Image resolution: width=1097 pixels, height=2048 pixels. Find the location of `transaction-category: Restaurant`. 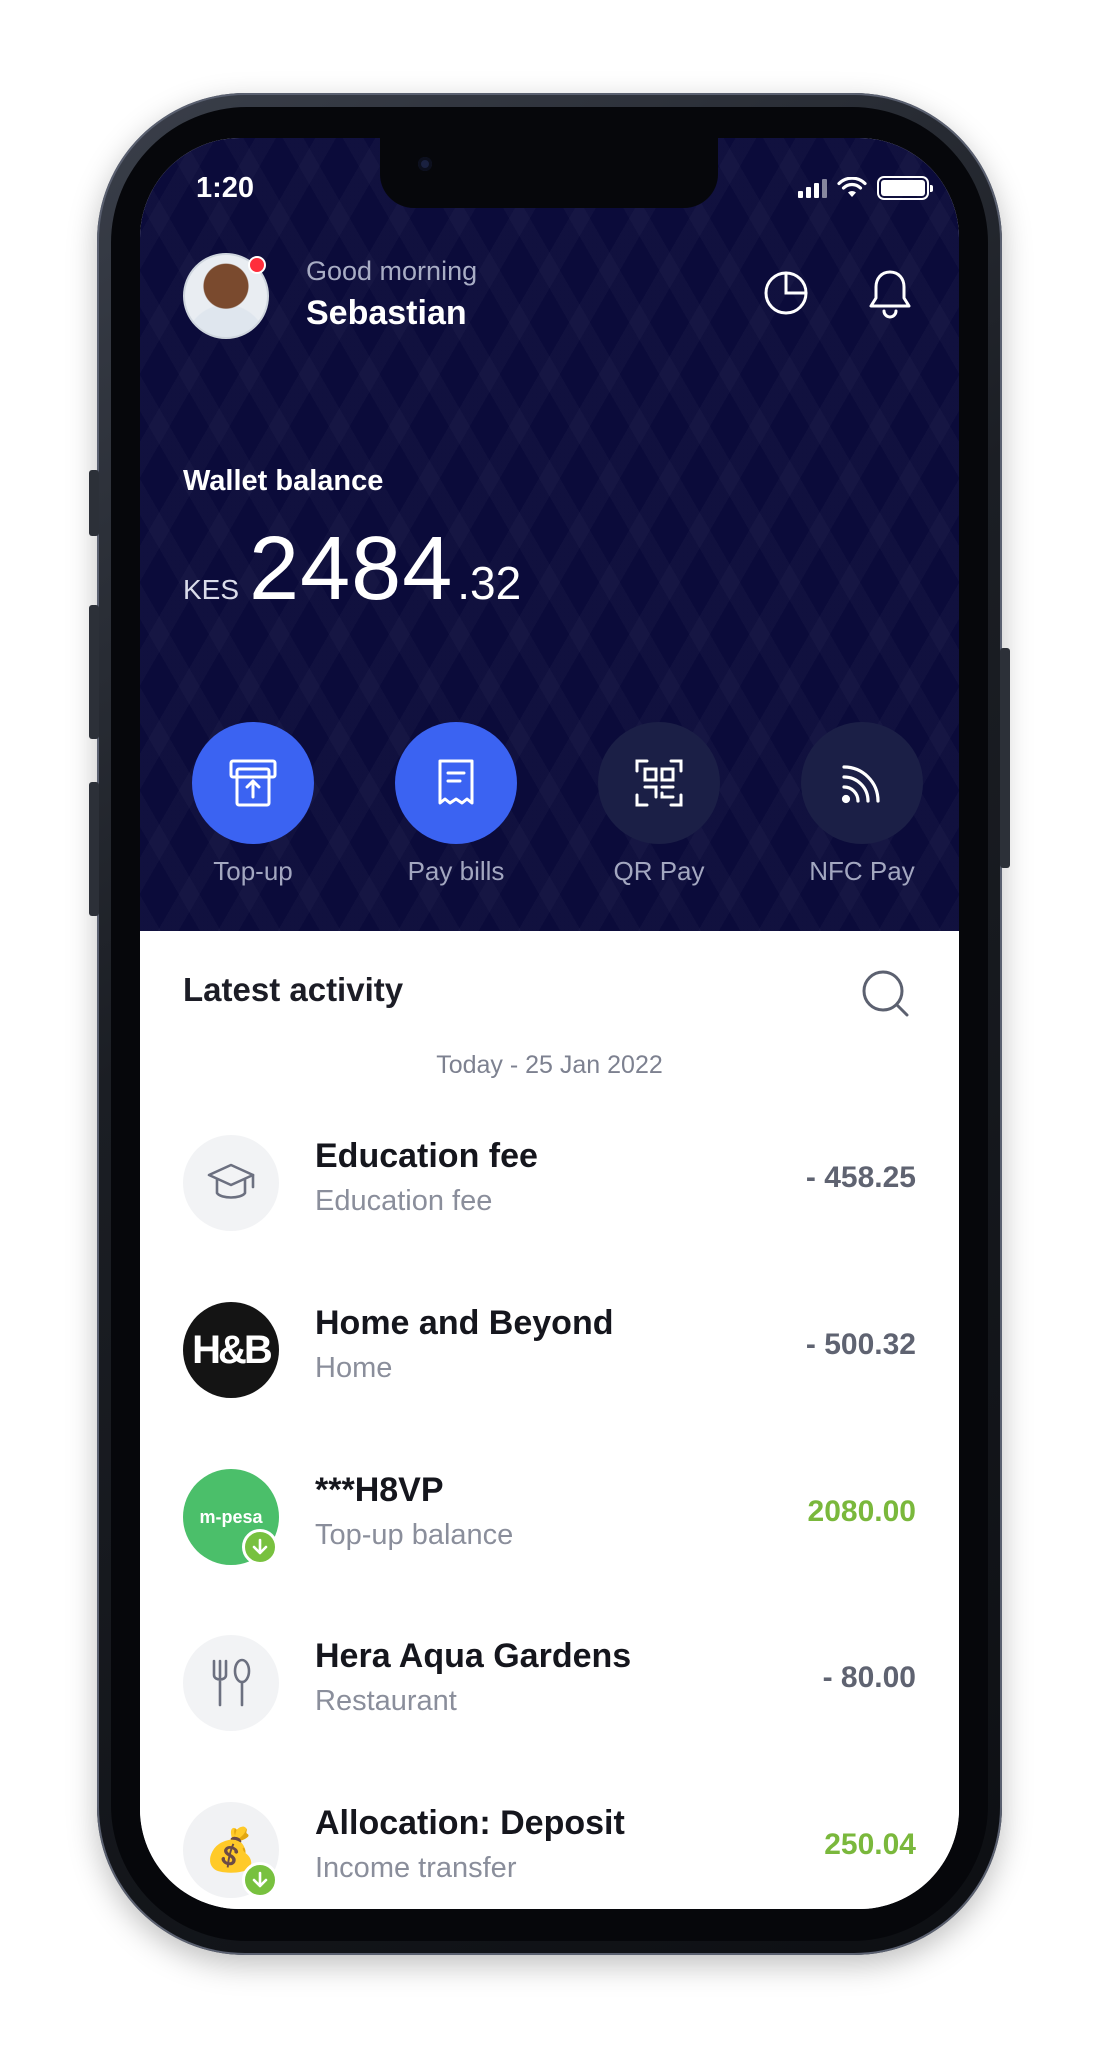

transaction-category: Restaurant is located at coordinates (386, 1701).